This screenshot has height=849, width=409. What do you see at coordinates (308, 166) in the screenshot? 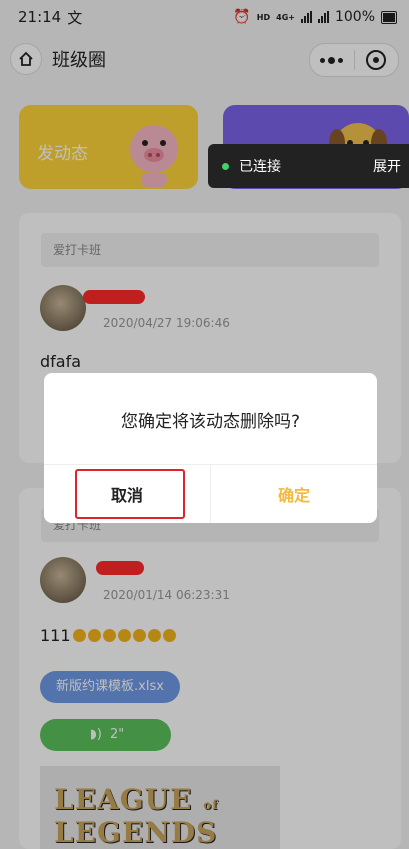
I see `connection-toast: 已连接 展开` at bounding box center [308, 166].